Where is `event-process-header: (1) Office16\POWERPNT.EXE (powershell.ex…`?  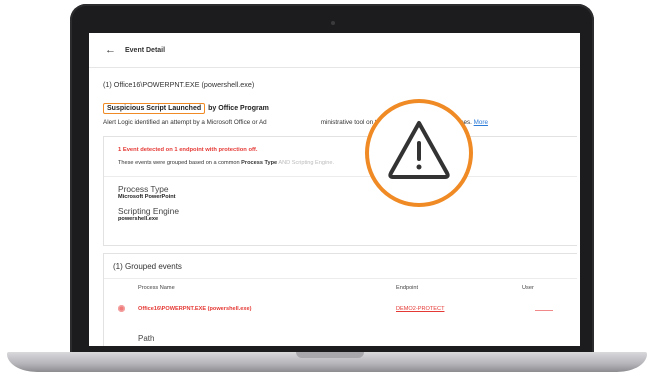
event-process-header: (1) Office16\POWERPNT.EXE (powershell.ex… is located at coordinates (179, 84).